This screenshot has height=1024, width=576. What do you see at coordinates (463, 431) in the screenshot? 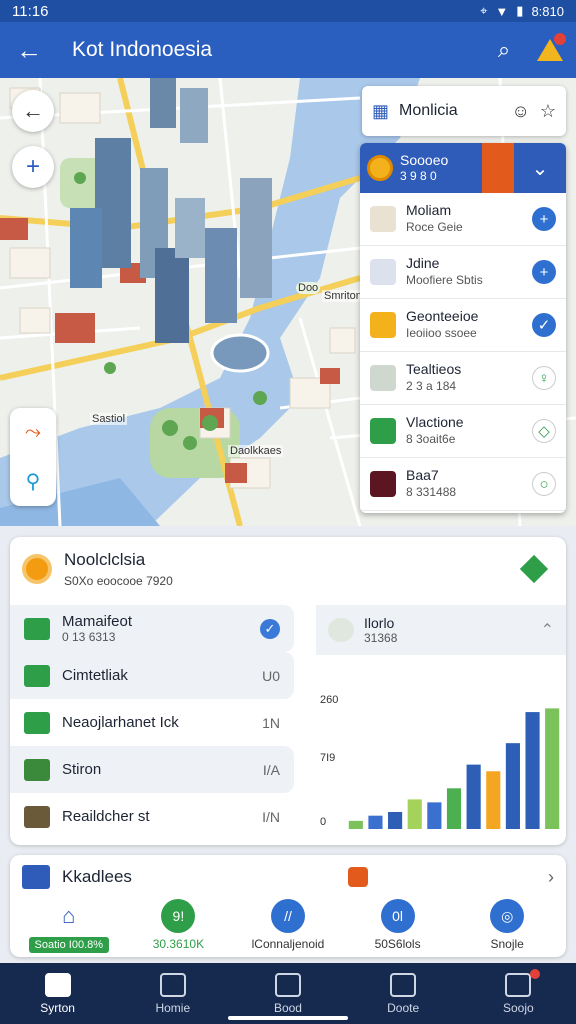
I see `layer-item: Vlactione 8 3oait6e ◇` at bounding box center [463, 431].